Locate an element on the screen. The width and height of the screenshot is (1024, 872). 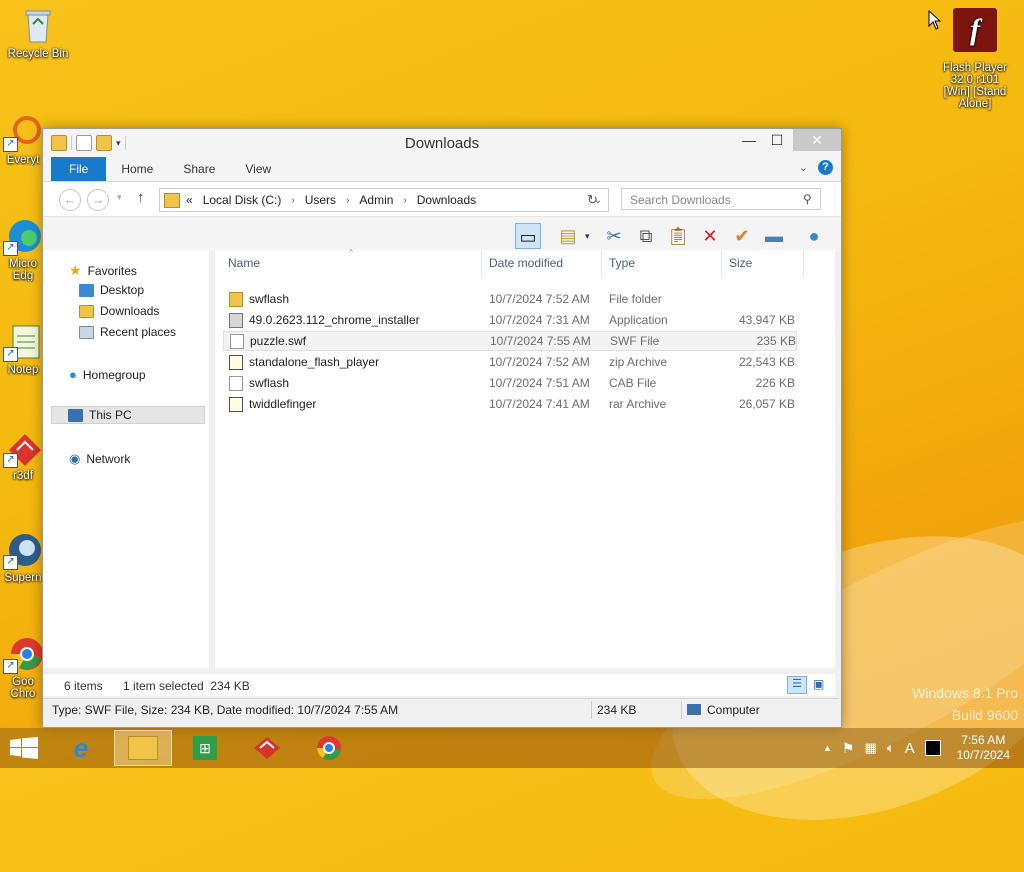
help-icon: ? is located at coordinates (825, 167).